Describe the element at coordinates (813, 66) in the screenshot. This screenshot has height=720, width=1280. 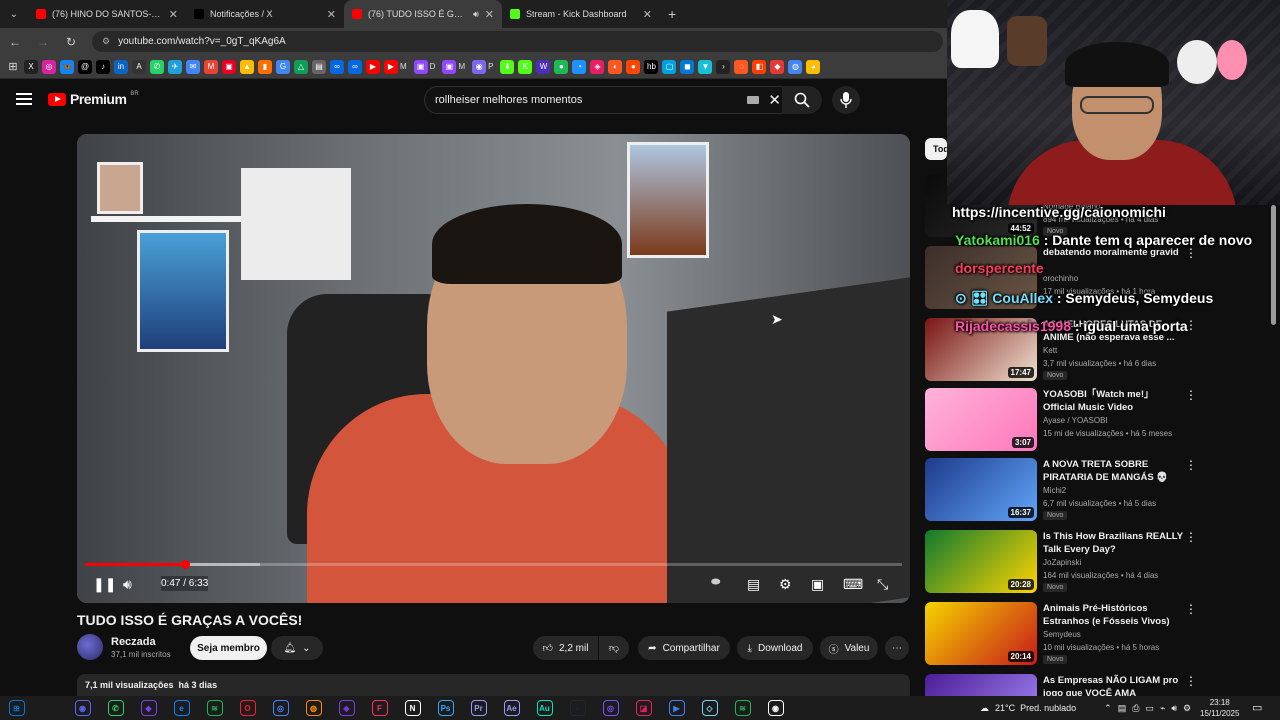
I see `bookmark-icon: ◕` at that location.